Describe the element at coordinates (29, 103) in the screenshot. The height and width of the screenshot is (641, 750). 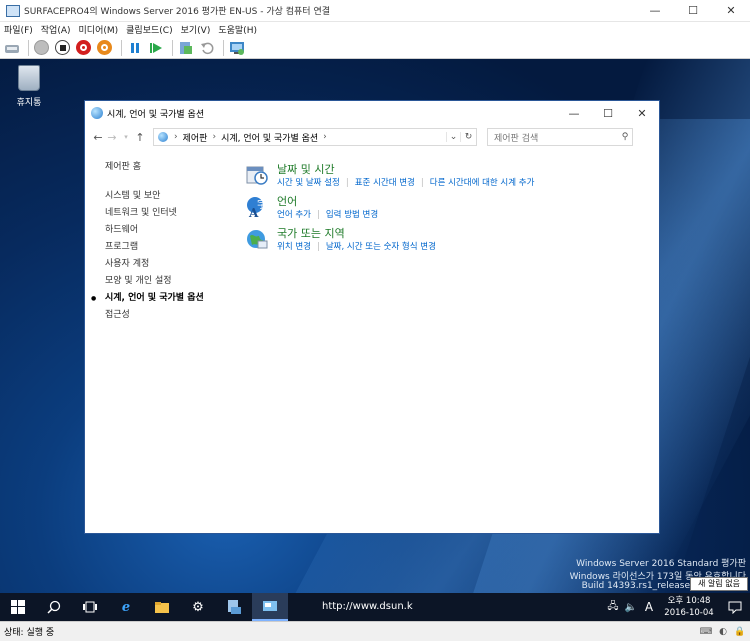
I see `recycle-bin-label: 휴지통` at that location.